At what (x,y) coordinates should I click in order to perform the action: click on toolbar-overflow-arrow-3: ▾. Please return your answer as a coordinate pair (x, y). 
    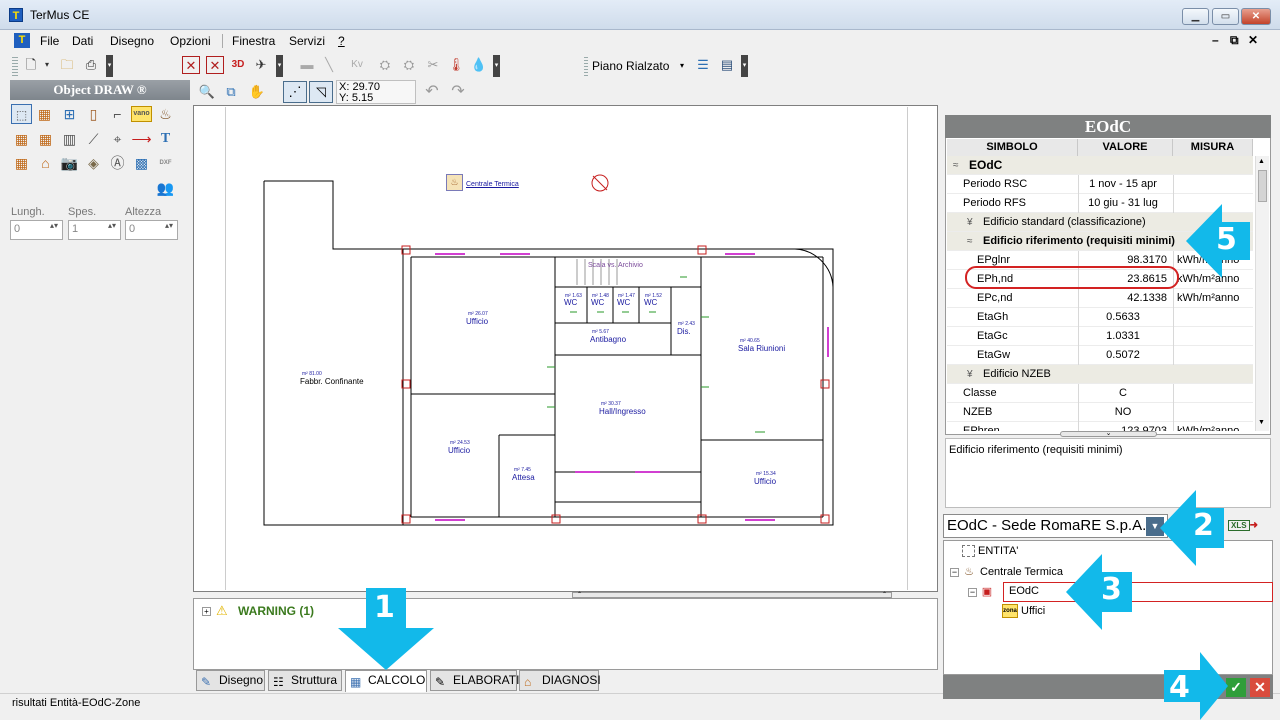
    Looking at the image, I should click on (496, 66).